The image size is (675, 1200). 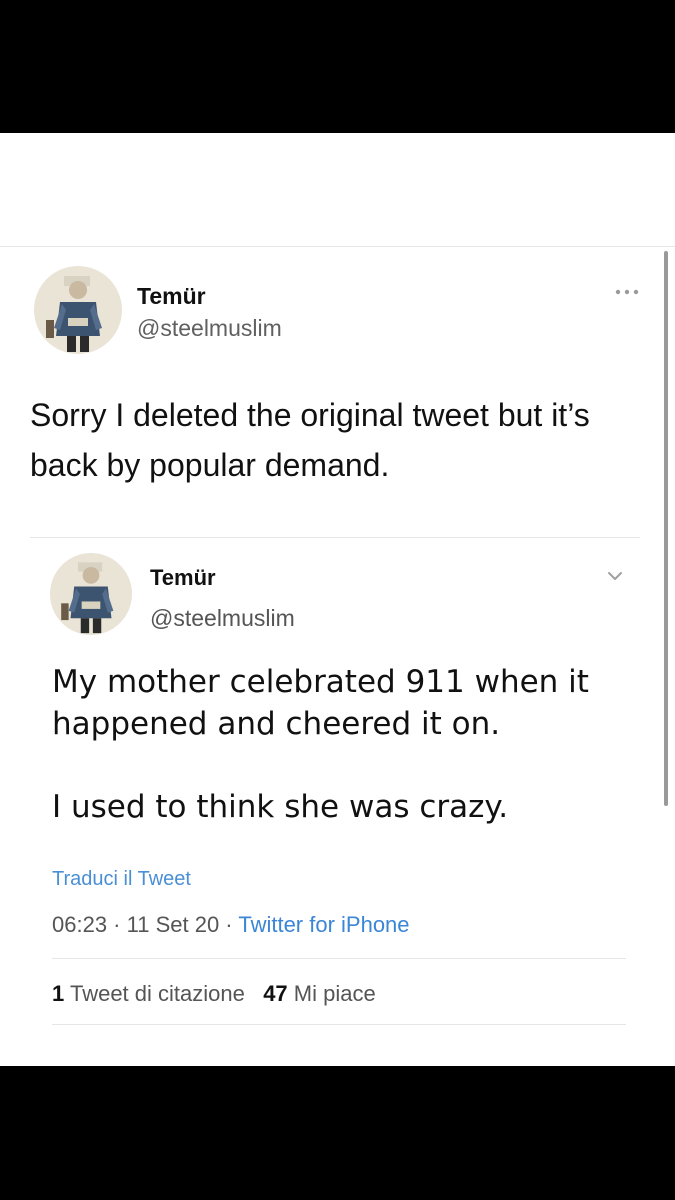 What do you see at coordinates (222, 618) in the screenshot?
I see `quoted-author-handle: @steelmuslim` at bounding box center [222, 618].